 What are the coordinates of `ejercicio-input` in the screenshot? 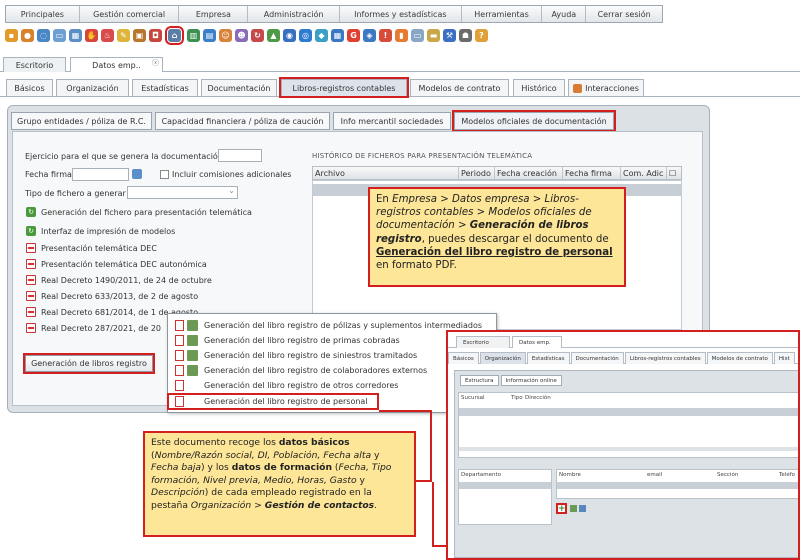 It's located at (240, 155).